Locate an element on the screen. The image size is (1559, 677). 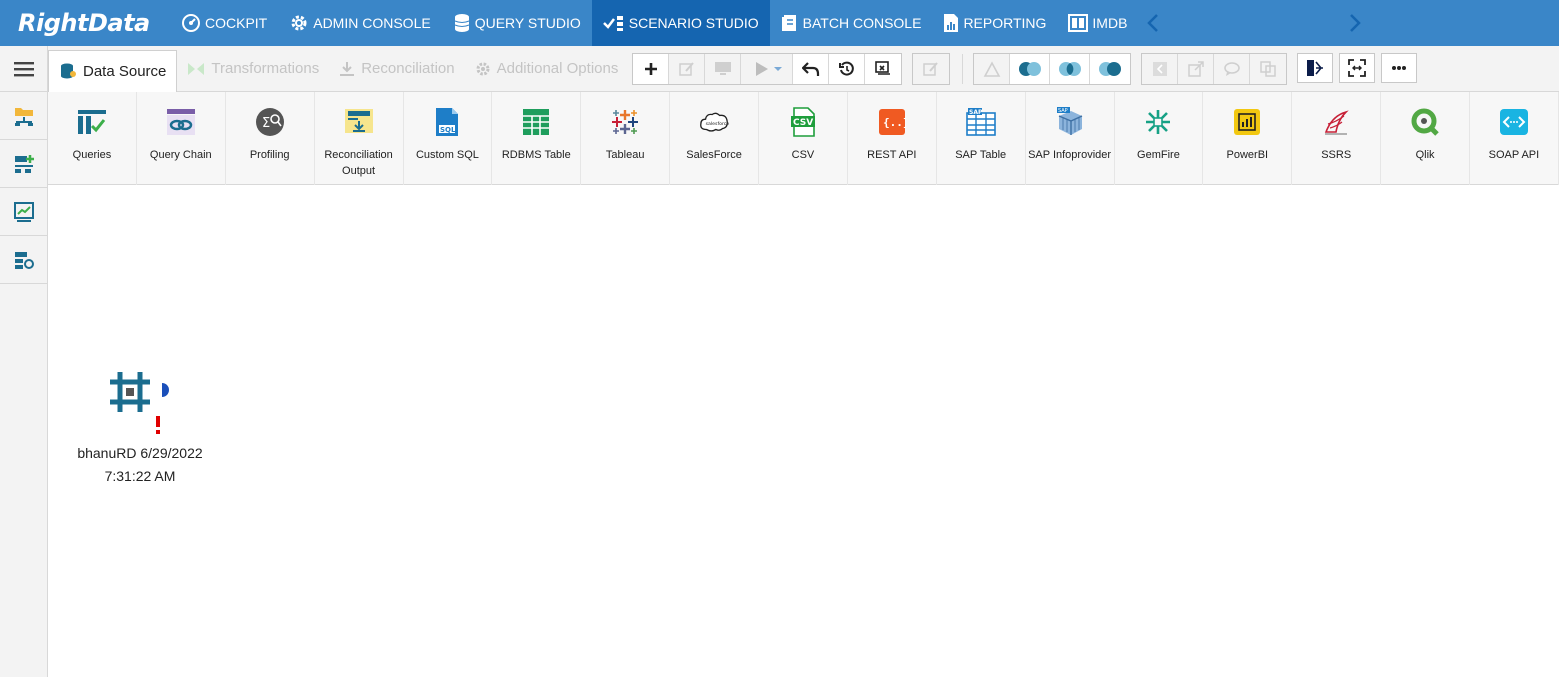
more-icon is located at coordinates (1399, 67).